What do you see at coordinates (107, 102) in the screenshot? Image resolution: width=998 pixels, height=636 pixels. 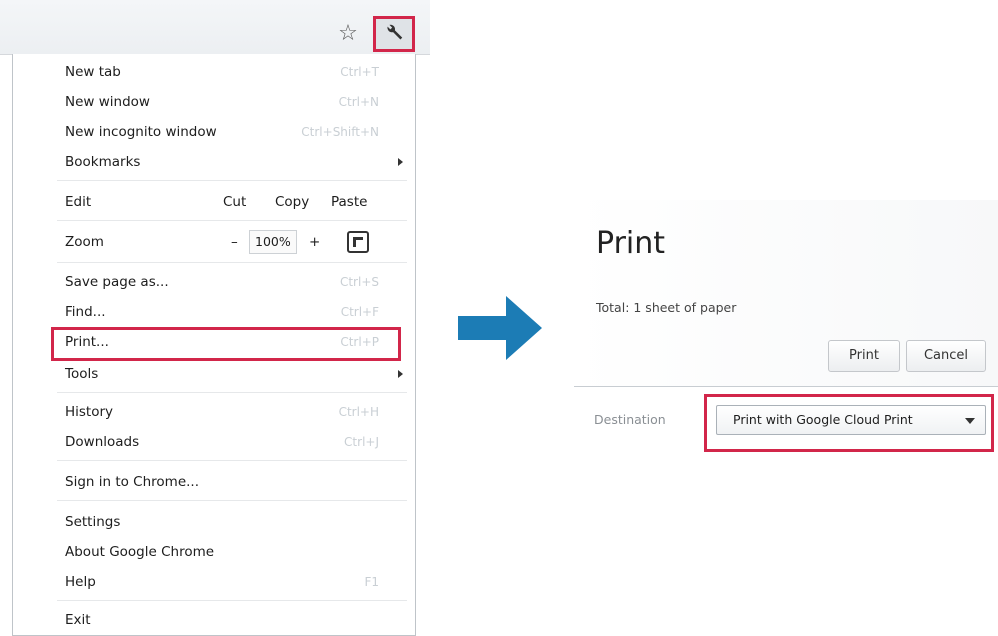 I see `menu-item-new-window: New window` at bounding box center [107, 102].